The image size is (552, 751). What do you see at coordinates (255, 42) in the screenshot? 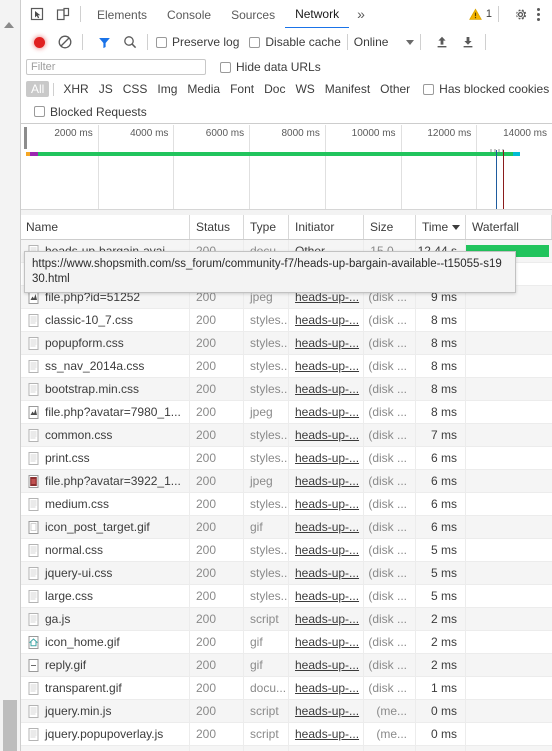
I see `disable-cache-box` at bounding box center [255, 42].